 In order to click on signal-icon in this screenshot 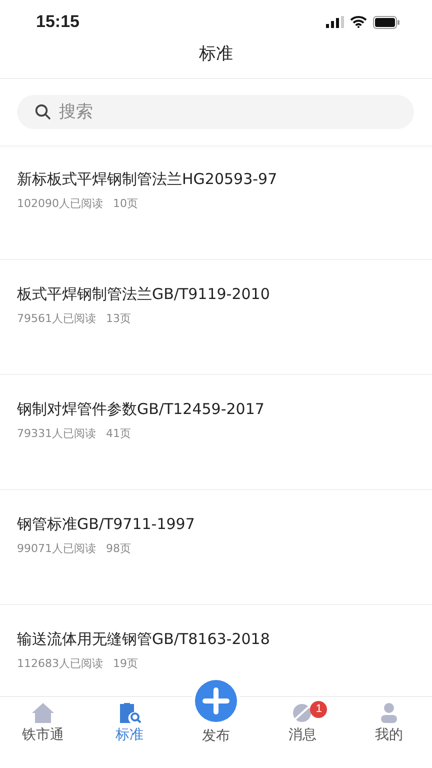, I will do `click(335, 22)`.